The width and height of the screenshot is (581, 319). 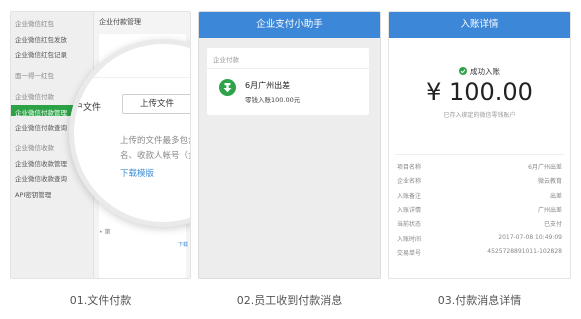 What do you see at coordinates (105, 232) in the screenshot?
I see `list-bullet: • 第` at bounding box center [105, 232].